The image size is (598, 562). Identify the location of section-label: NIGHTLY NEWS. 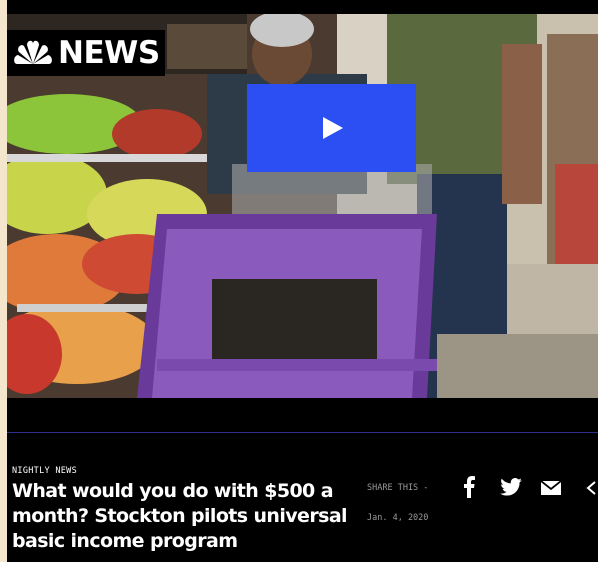
(44, 471).